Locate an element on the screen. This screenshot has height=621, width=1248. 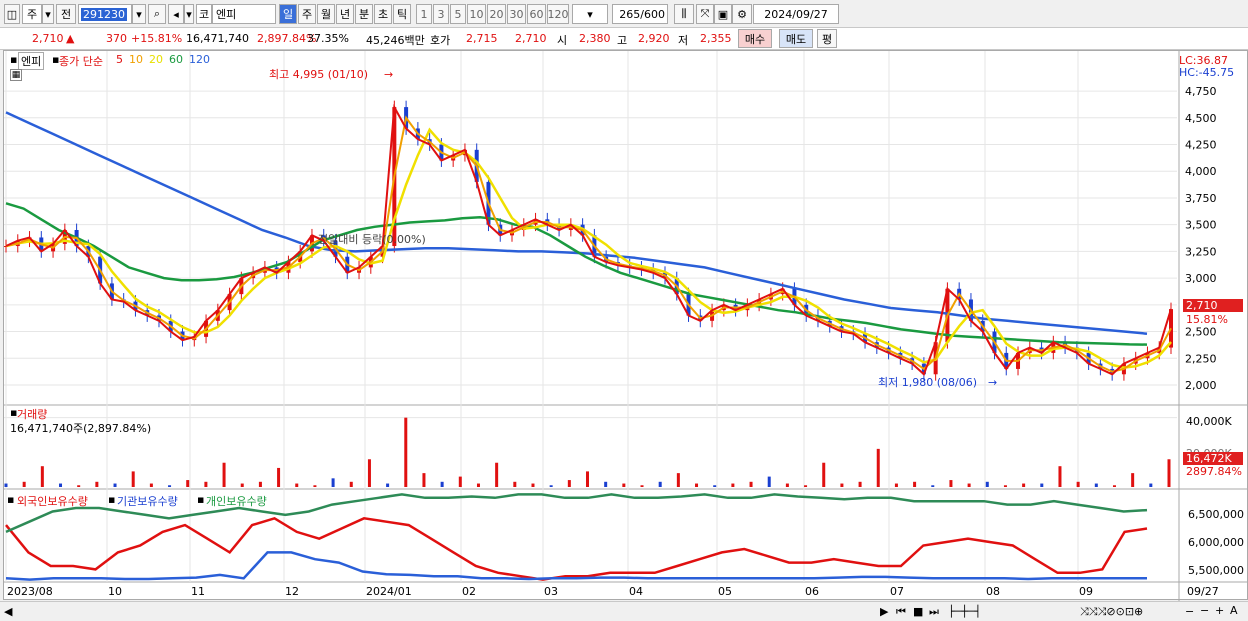
fast-forward-icon: ⏭ is located at coordinates (934, 612).